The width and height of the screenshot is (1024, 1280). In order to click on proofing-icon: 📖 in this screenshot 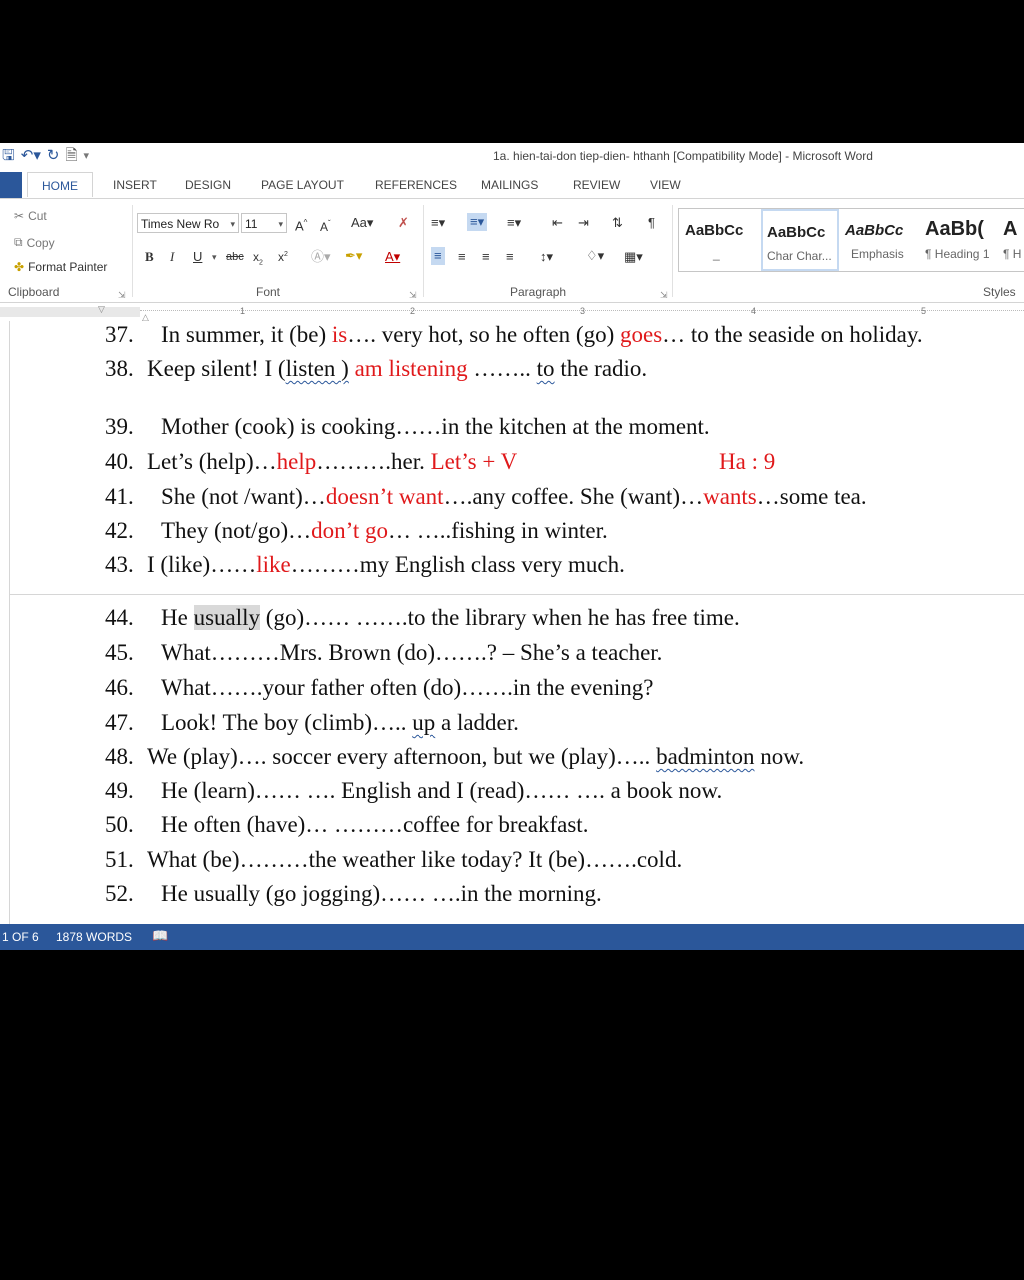, I will do `click(160, 936)`.